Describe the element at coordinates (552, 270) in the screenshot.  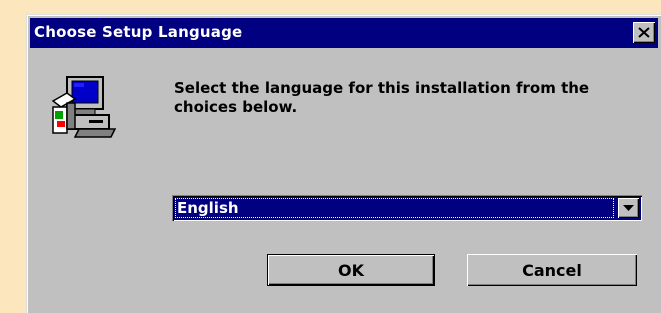
I see `cancel-button: Cancel` at that location.